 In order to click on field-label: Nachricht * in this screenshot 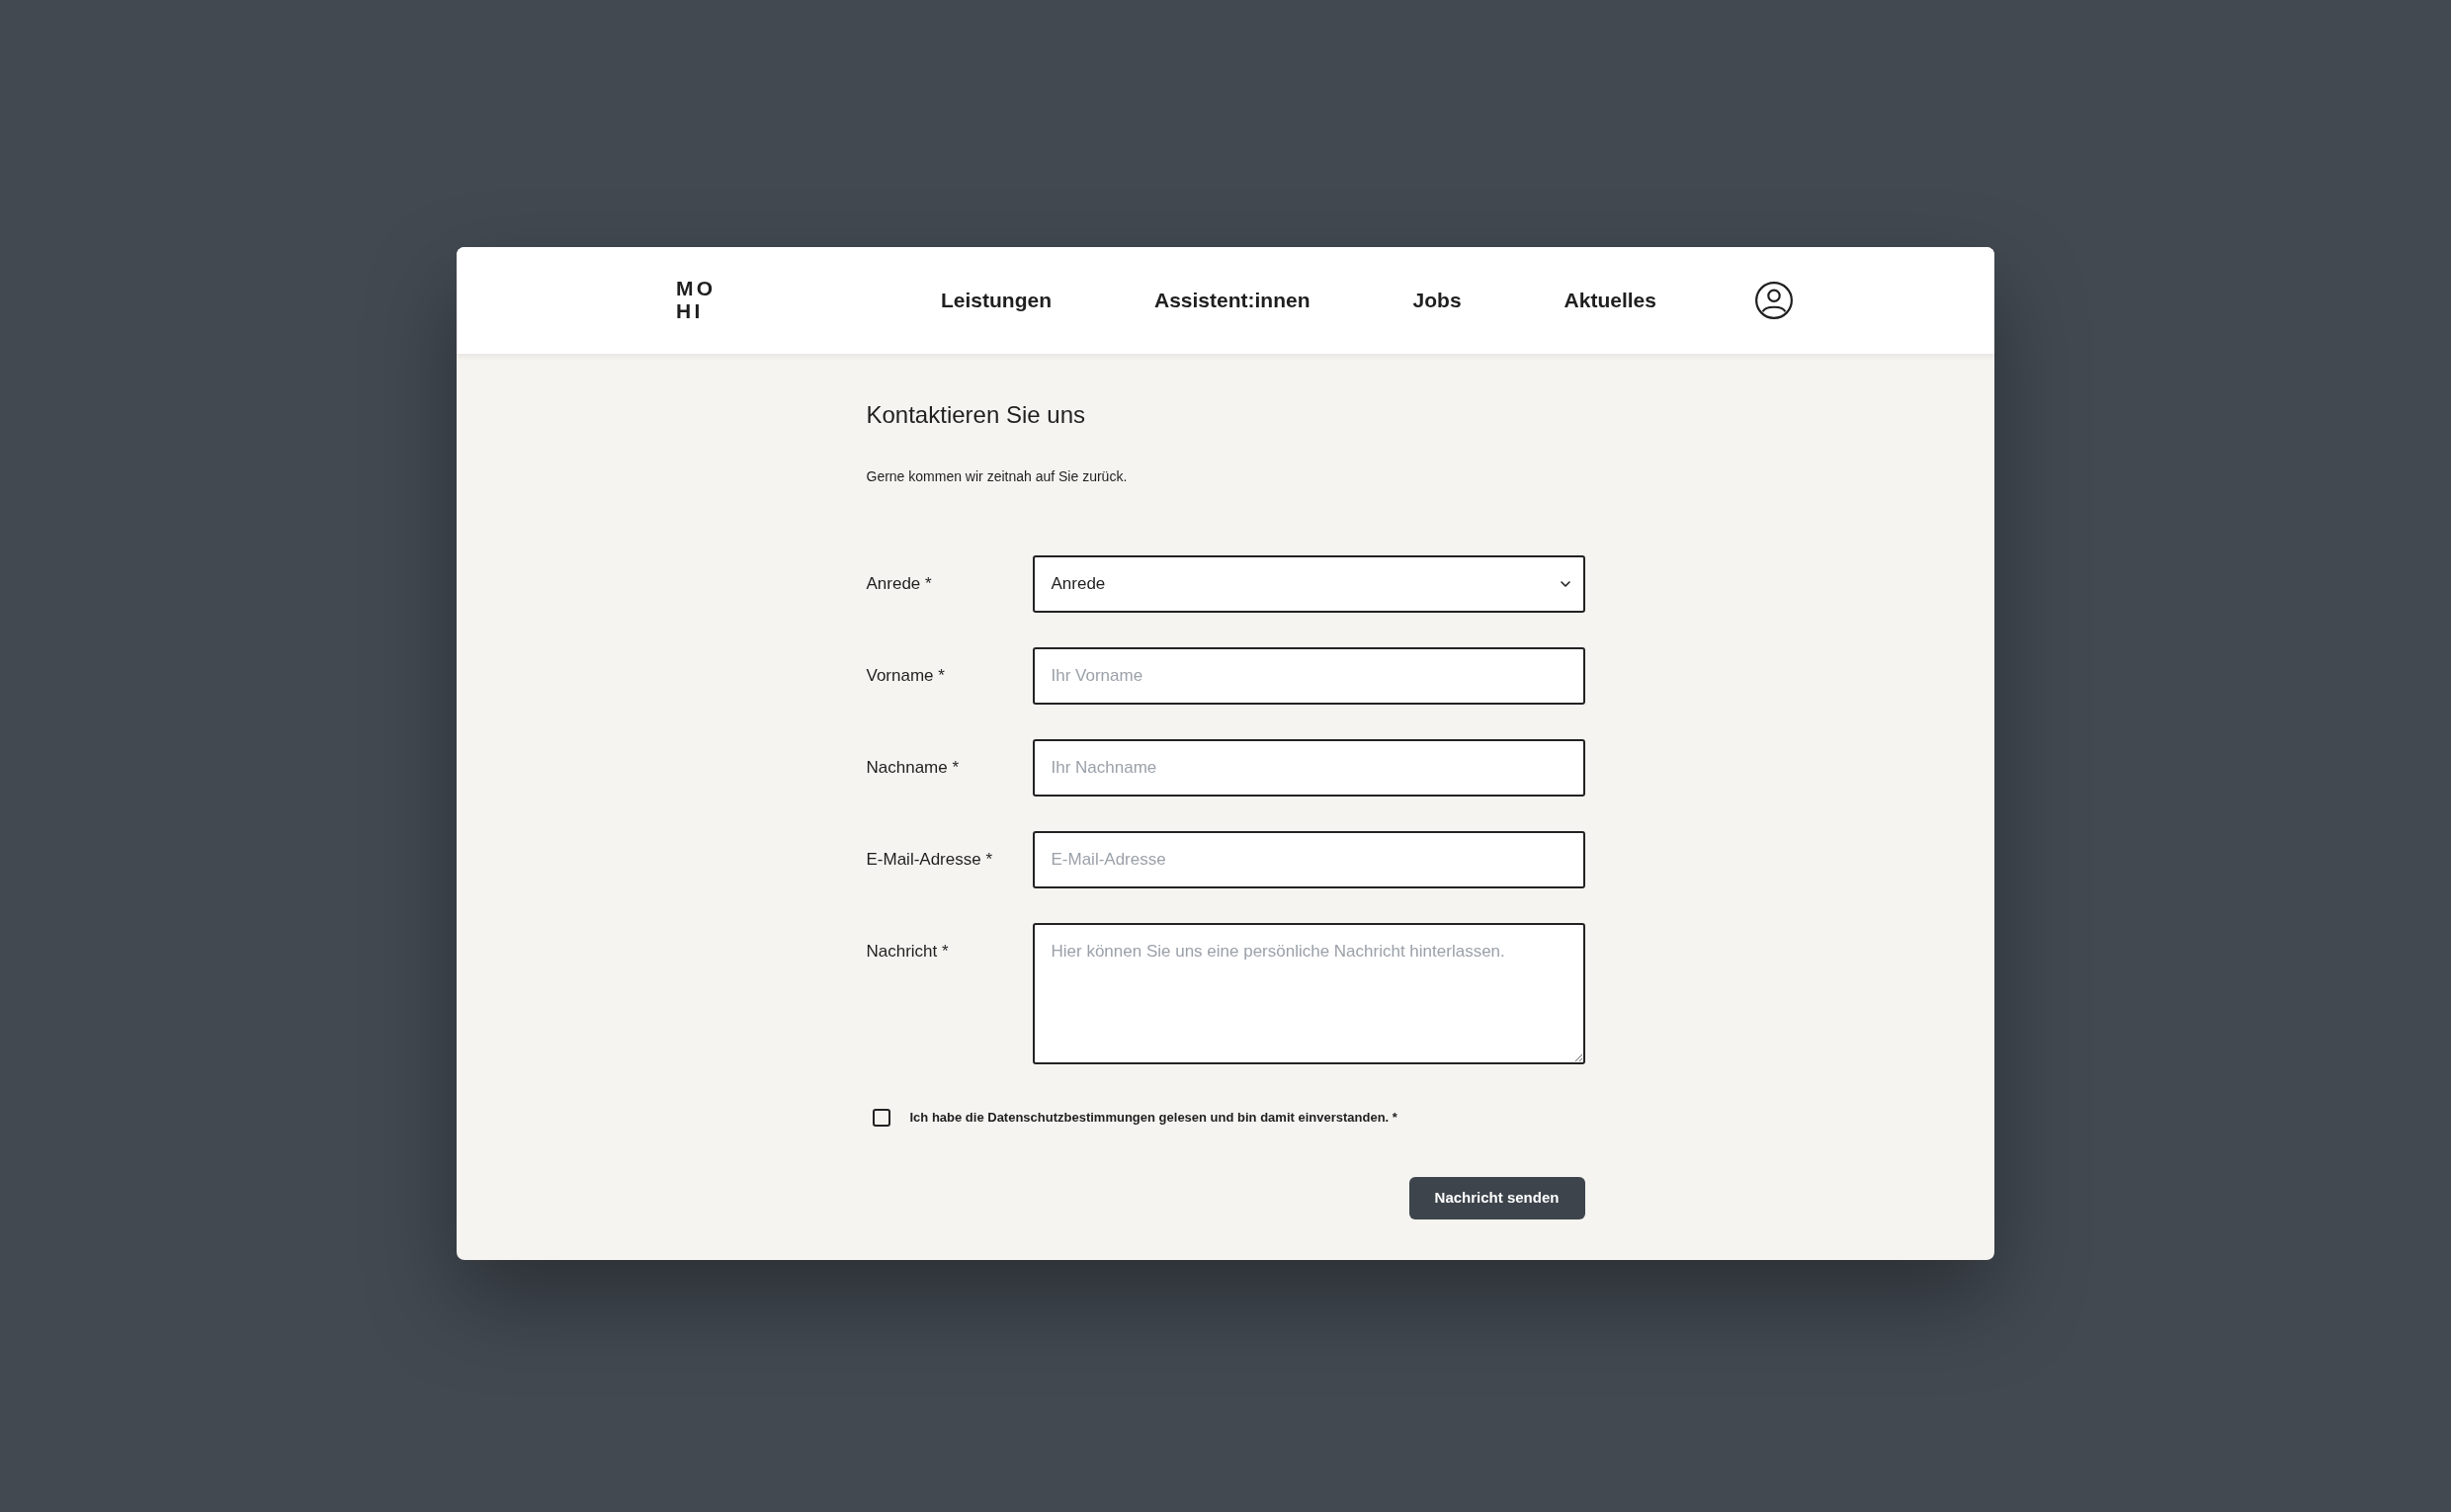, I will do `click(908, 952)`.